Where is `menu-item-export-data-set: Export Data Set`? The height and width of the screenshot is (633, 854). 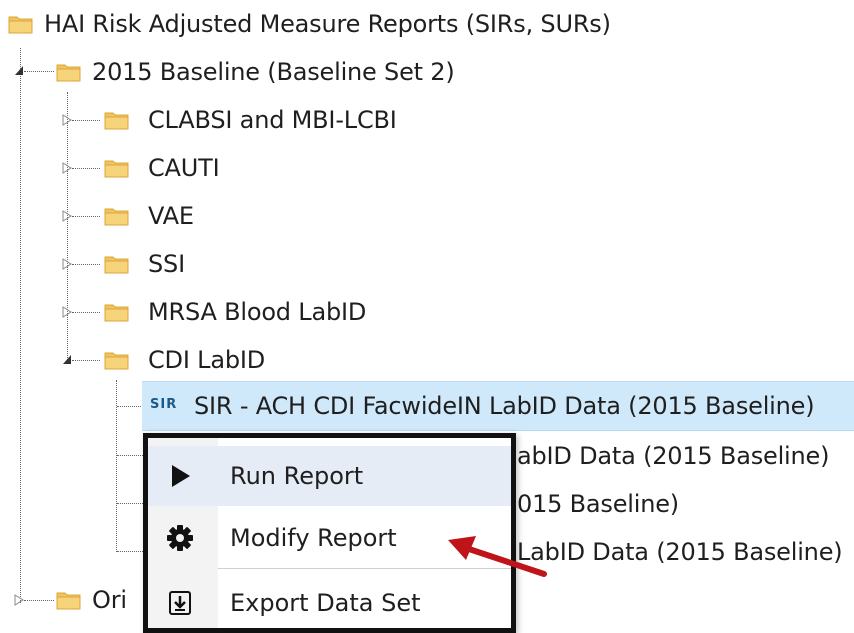
menu-item-export-data-set: Export Data Set is located at coordinates (329, 603).